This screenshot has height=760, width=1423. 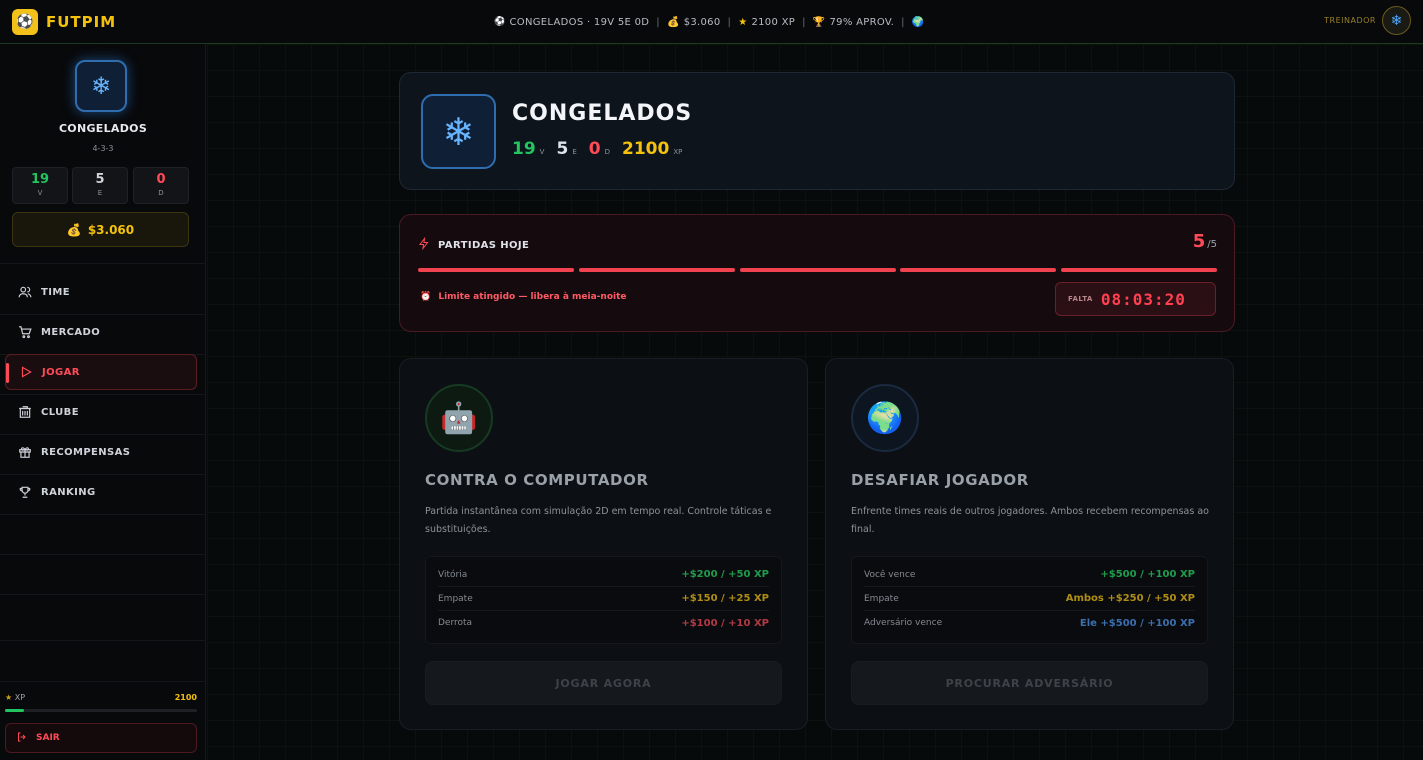 I want to click on cart-icon, so click(x=25, y=332).